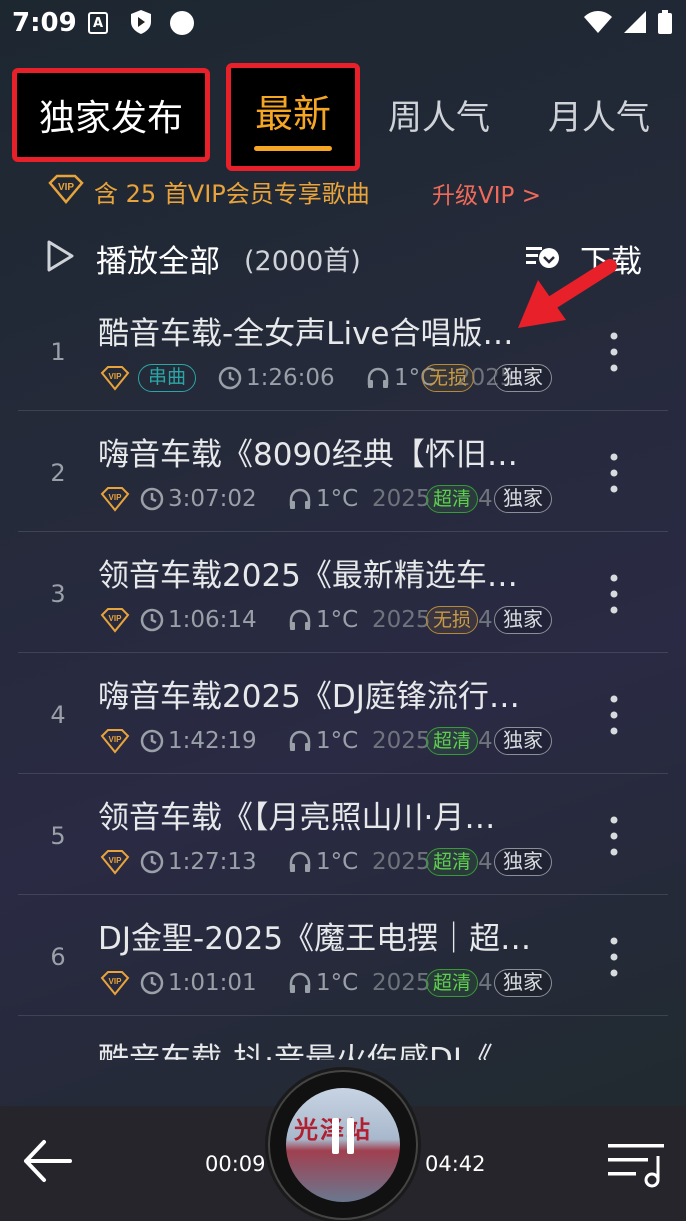 The height and width of the screenshot is (1221, 686). Describe the element at coordinates (212, 741) in the screenshot. I see `song-duration: 1:42:19` at that location.